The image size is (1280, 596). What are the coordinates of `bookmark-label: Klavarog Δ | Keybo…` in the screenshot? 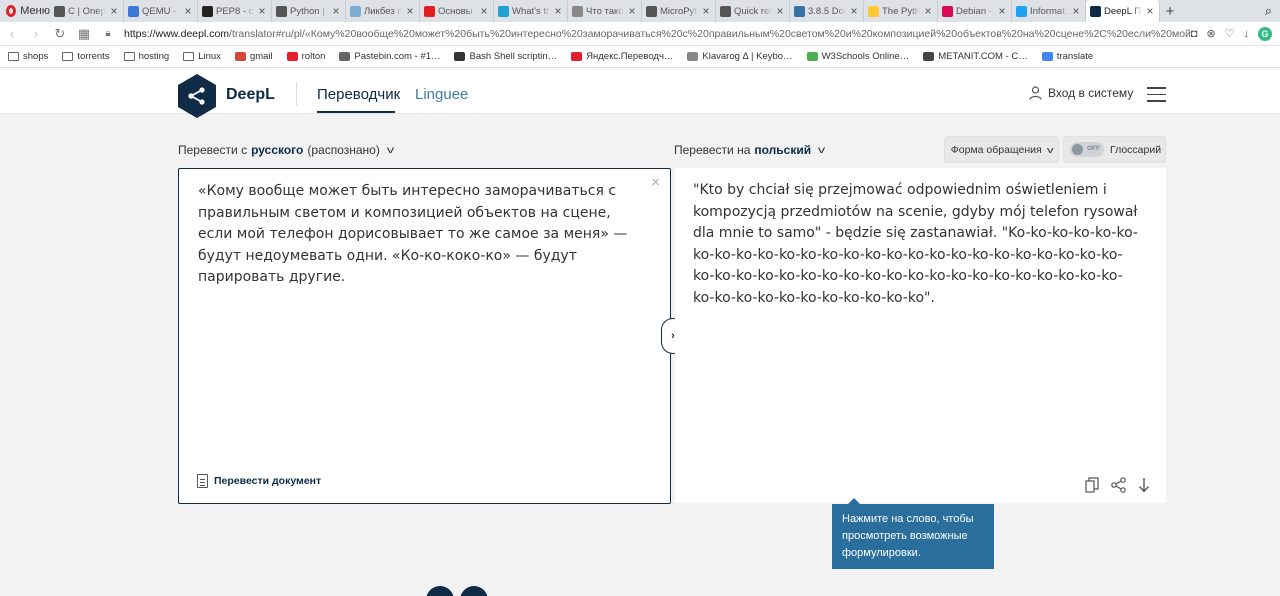 It's located at (747, 56).